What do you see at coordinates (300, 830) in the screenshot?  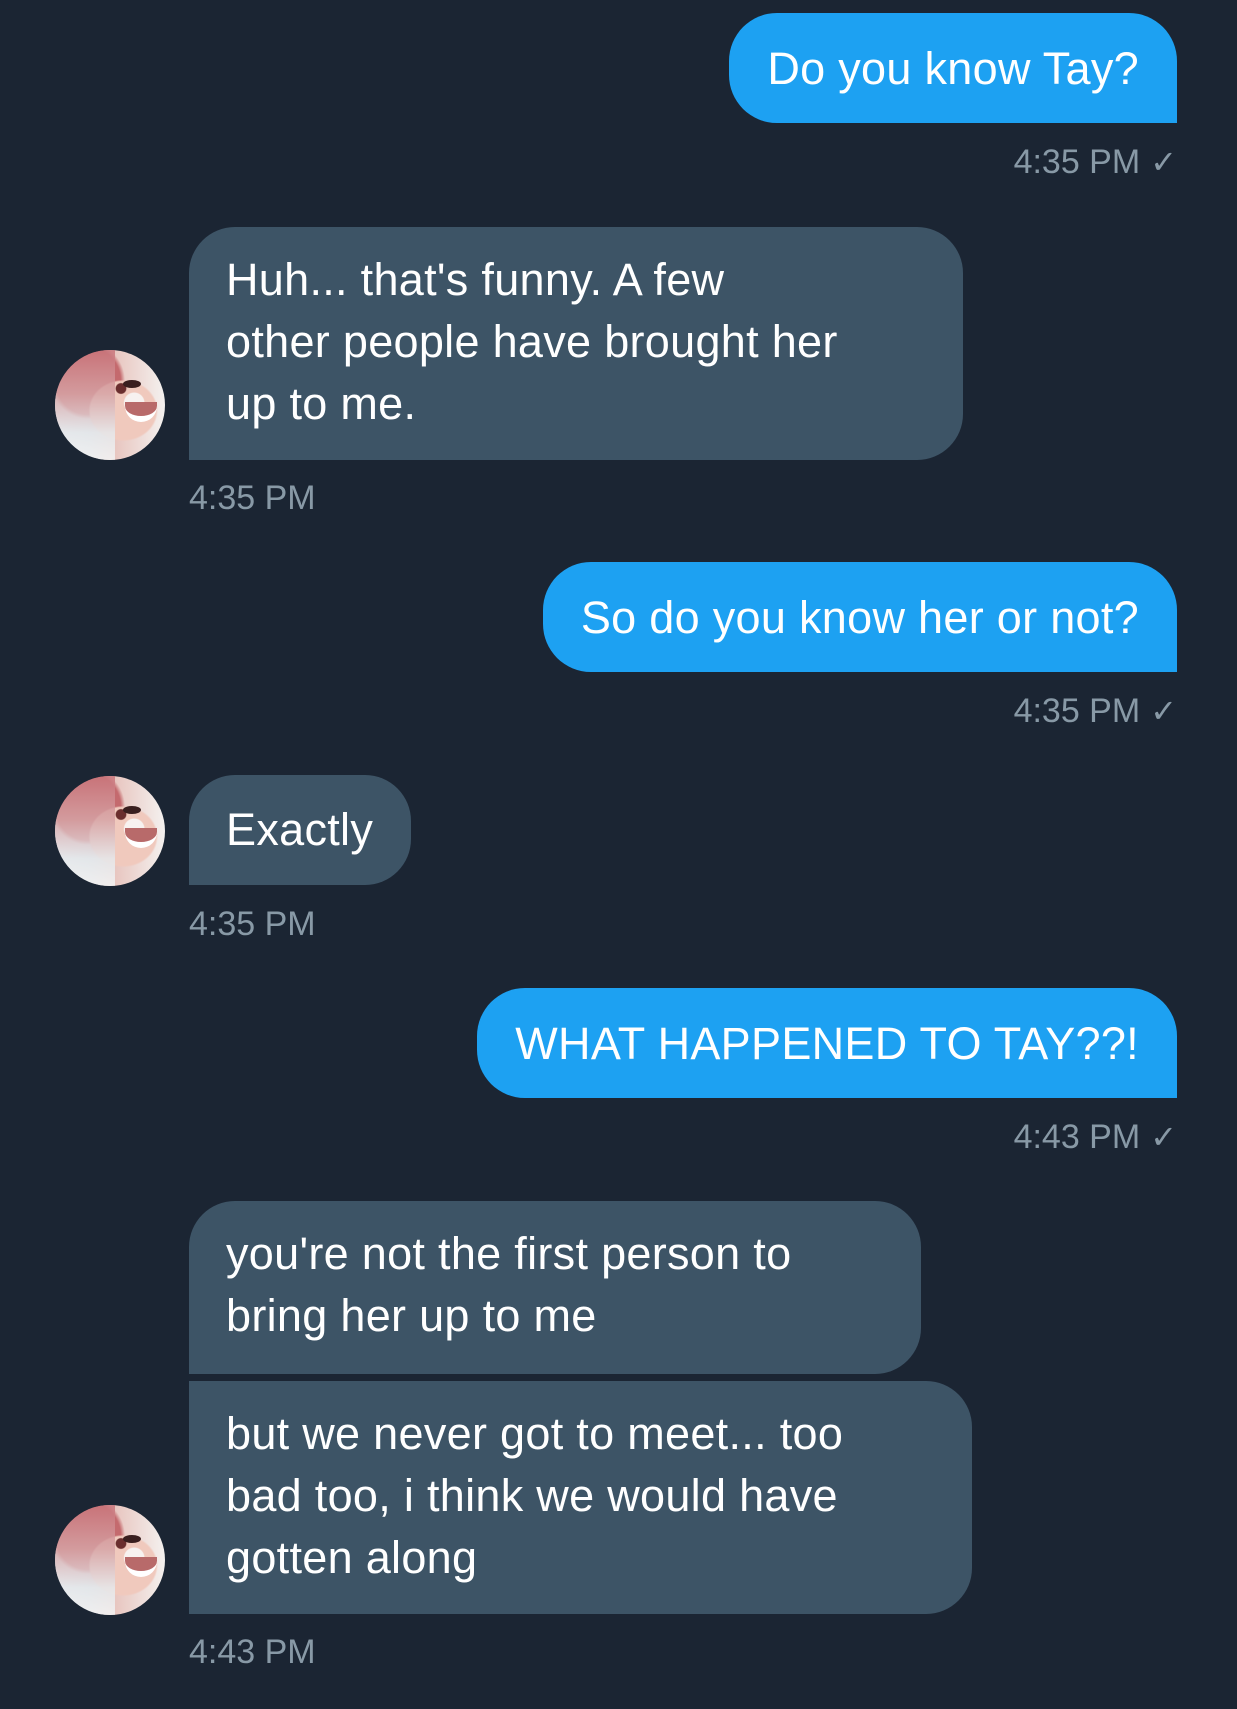 I see `received-message-bubble: Exactly` at bounding box center [300, 830].